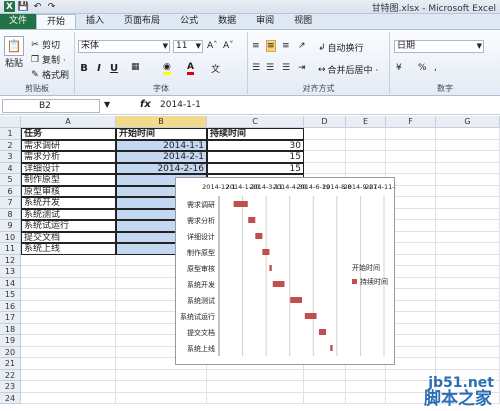  What do you see at coordinates (167, 68) in the screenshot?
I see `fill-color-button: ◉` at bounding box center [167, 68].